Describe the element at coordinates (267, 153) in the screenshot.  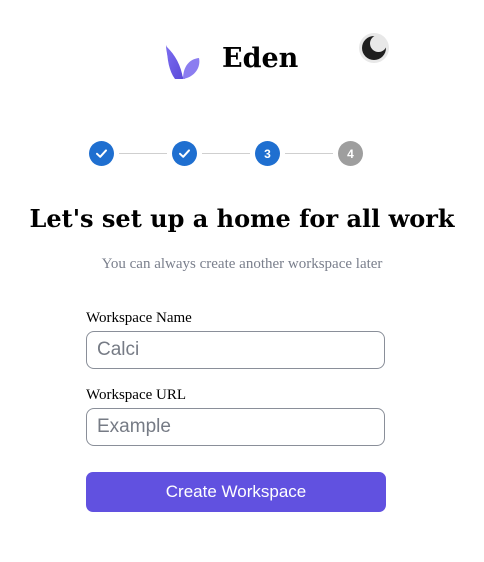
I see `step-3-current: 3` at that location.